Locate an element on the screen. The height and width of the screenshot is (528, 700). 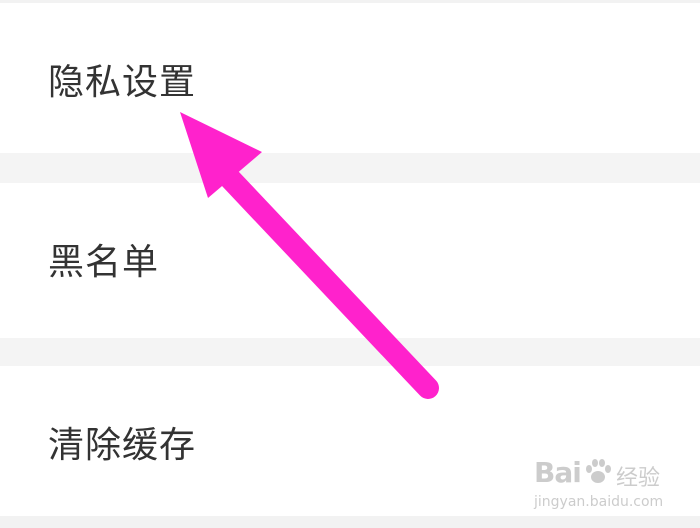
settings-item-label: 清除缓存 is located at coordinates (122, 445).